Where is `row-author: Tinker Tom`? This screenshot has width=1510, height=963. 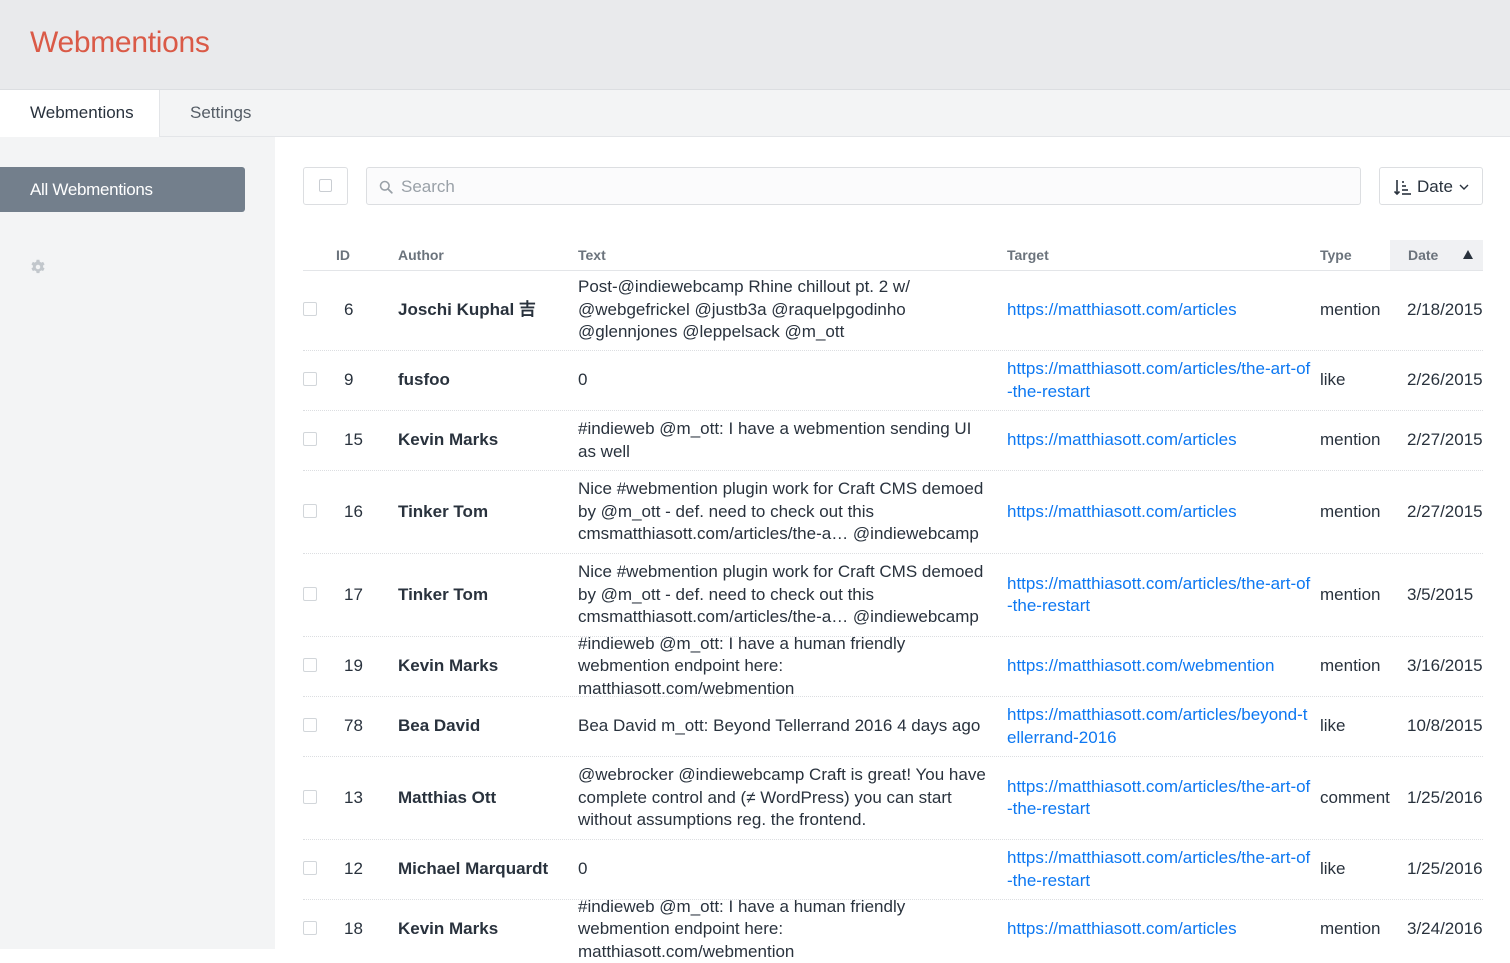 row-author: Tinker Tom is located at coordinates (443, 594).